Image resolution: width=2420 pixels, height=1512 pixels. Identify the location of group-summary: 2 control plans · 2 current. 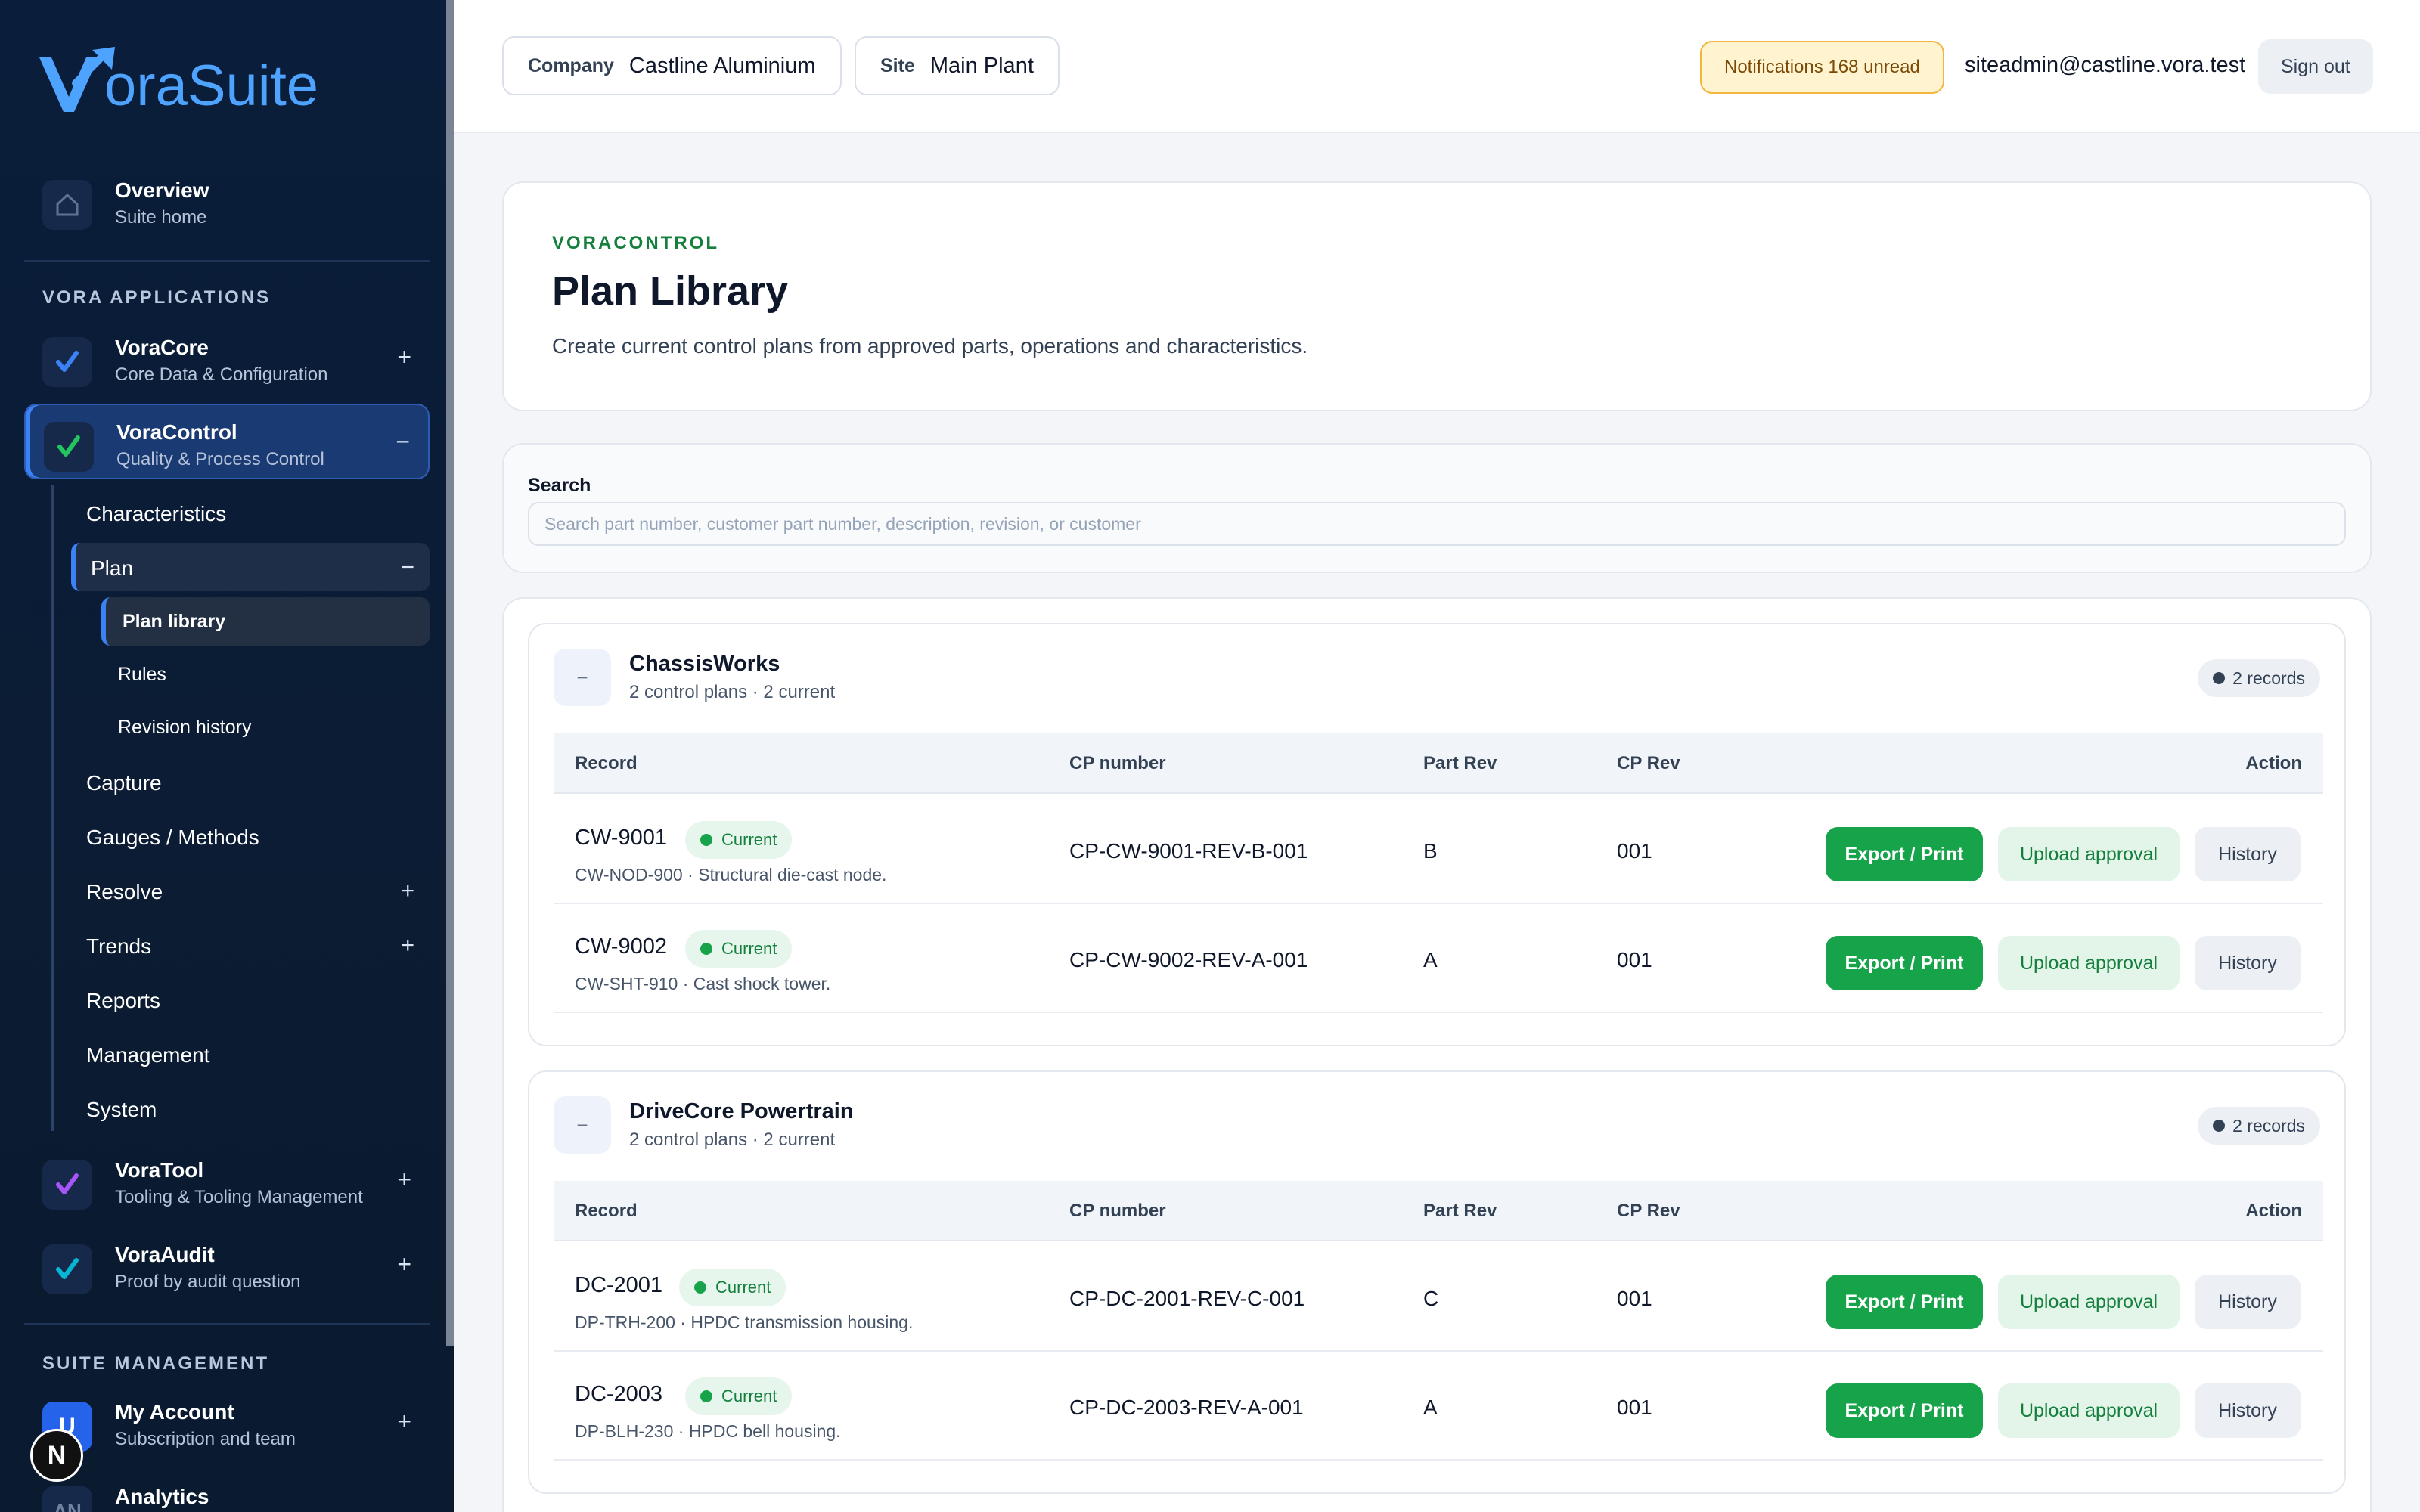
(732, 1139).